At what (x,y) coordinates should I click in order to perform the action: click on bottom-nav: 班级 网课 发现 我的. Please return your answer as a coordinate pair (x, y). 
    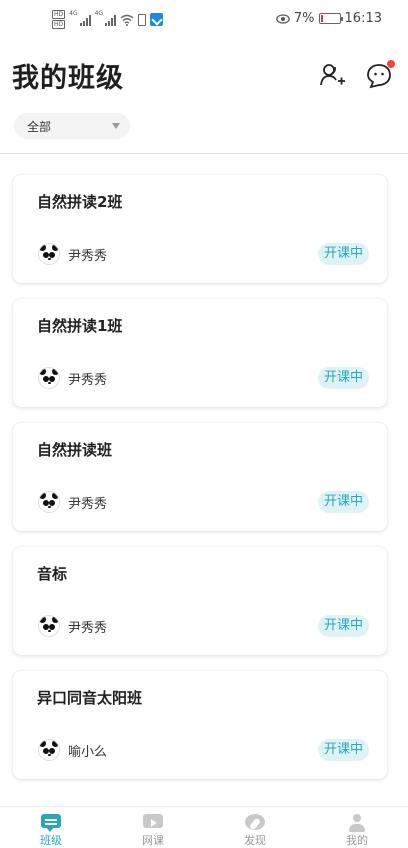
    Looking at the image, I should click on (204, 827).